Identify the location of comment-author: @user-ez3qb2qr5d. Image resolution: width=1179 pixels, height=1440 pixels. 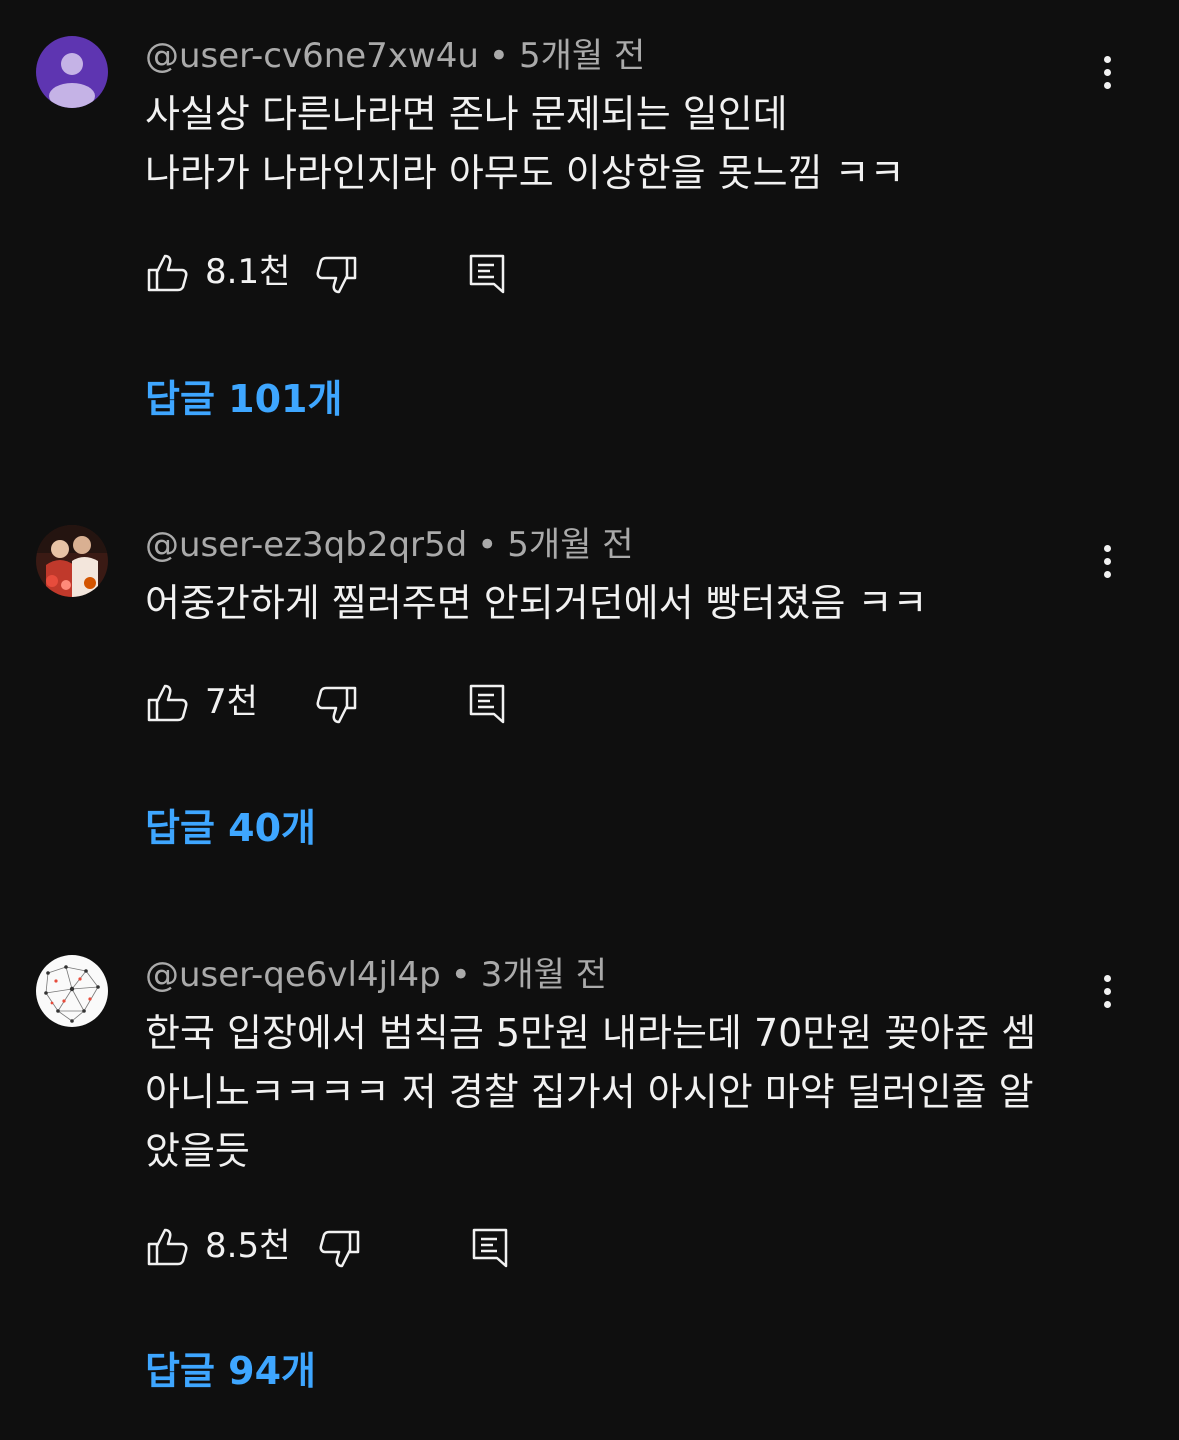
(306, 545).